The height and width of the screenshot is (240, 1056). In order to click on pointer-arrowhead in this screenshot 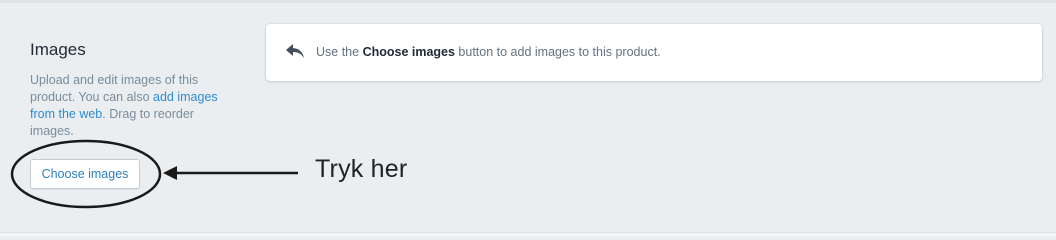, I will do `click(170, 173)`.